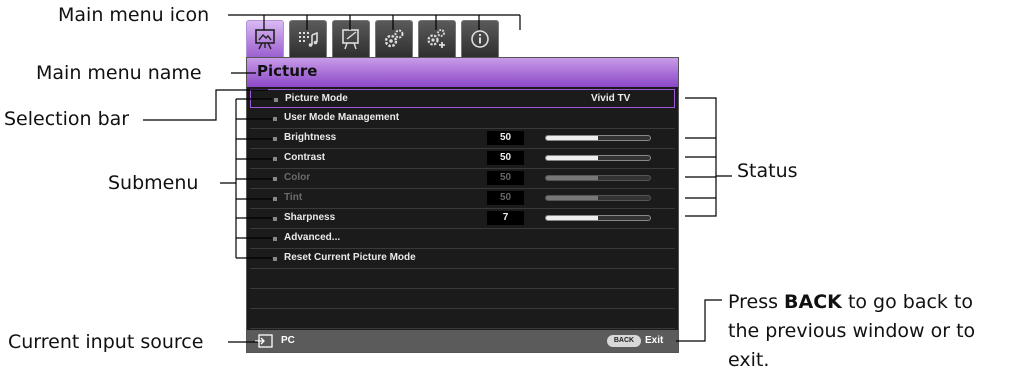 The width and height of the screenshot is (1016, 373). I want to click on menu-item-user-mode-management: User Mode Management, so click(462, 119).